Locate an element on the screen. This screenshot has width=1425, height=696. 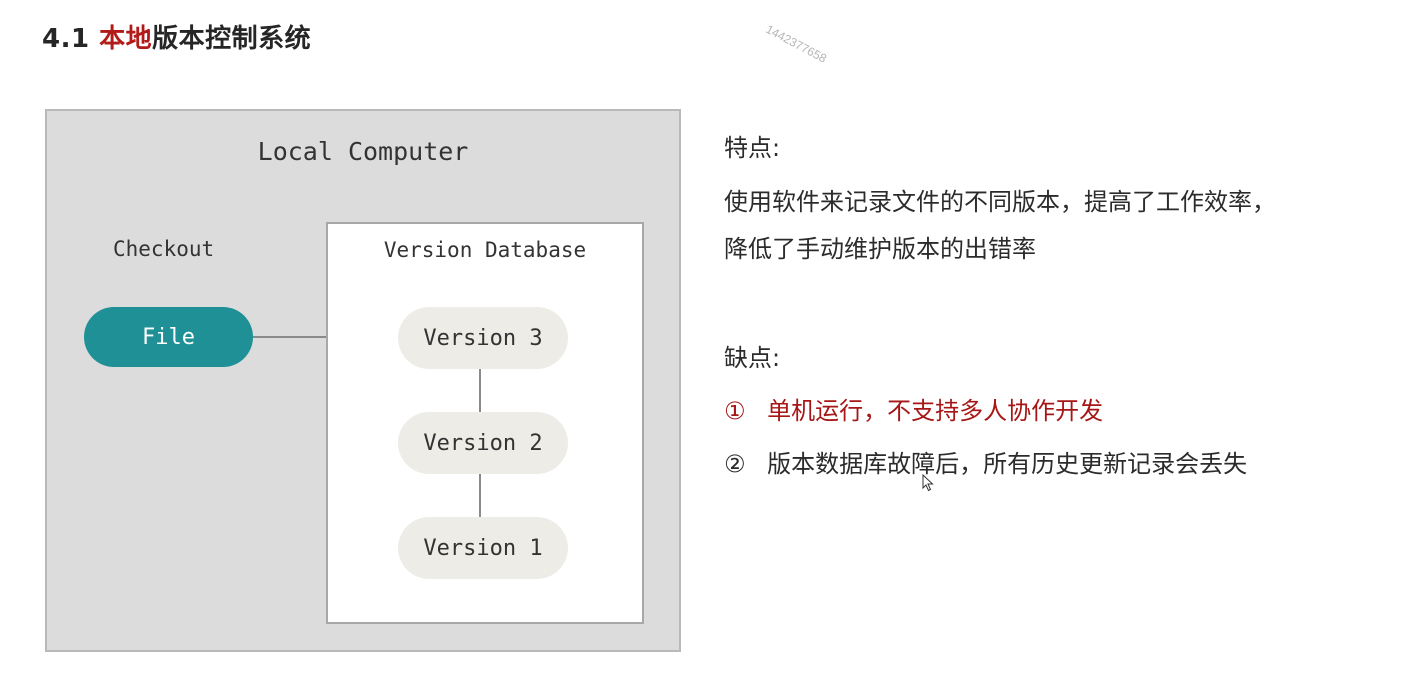
features-line-2: 降低了手动维护版本的出错率 is located at coordinates (880, 249).